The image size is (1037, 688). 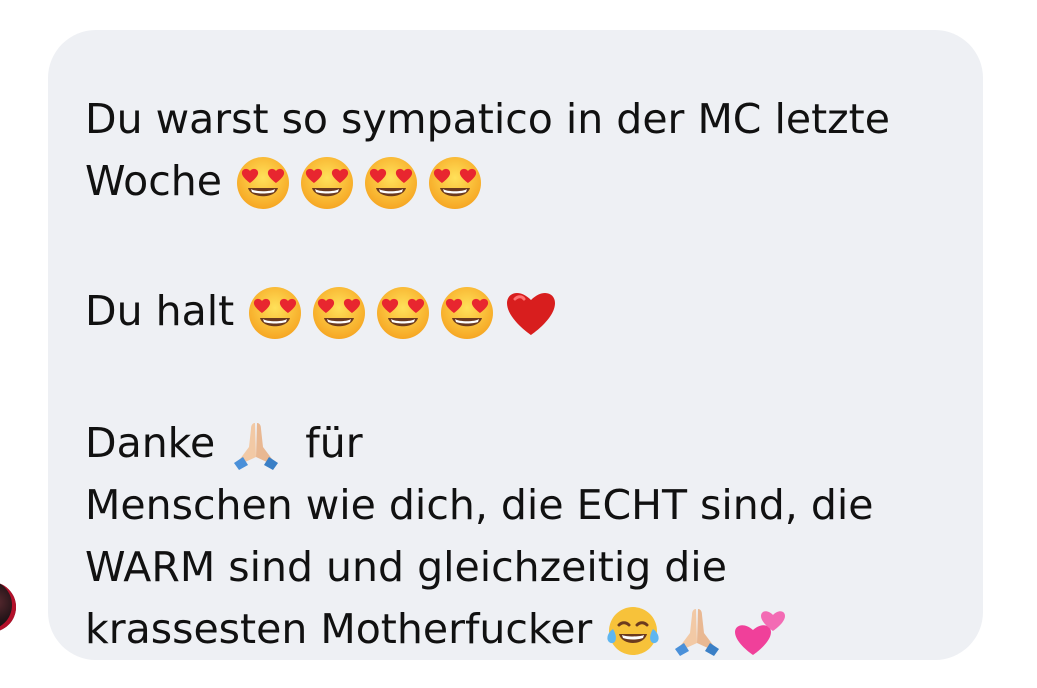 What do you see at coordinates (761, 631) in the screenshot?
I see `two-hearts-emoji` at bounding box center [761, 631].